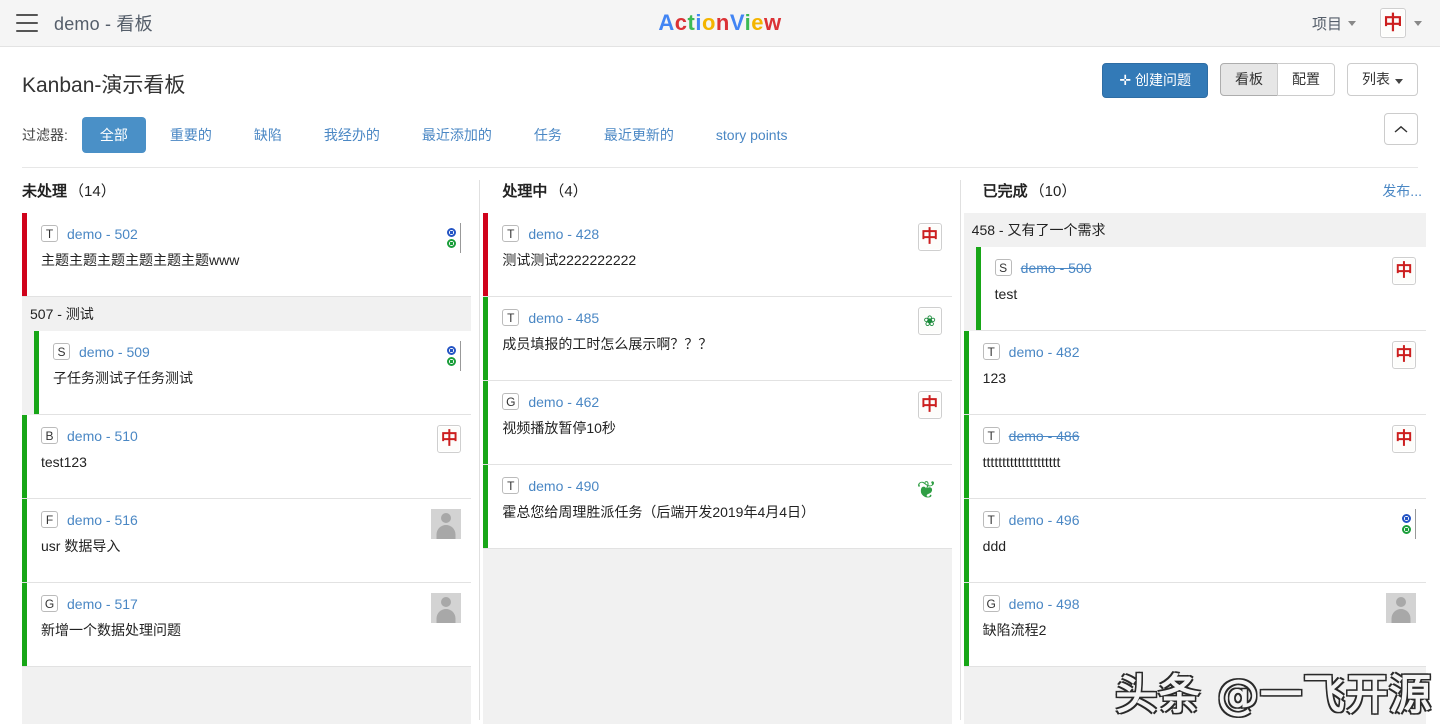 This screenshot has width=1440, height=724. I want to click on issue-type-badge: B, so click(49, 435).